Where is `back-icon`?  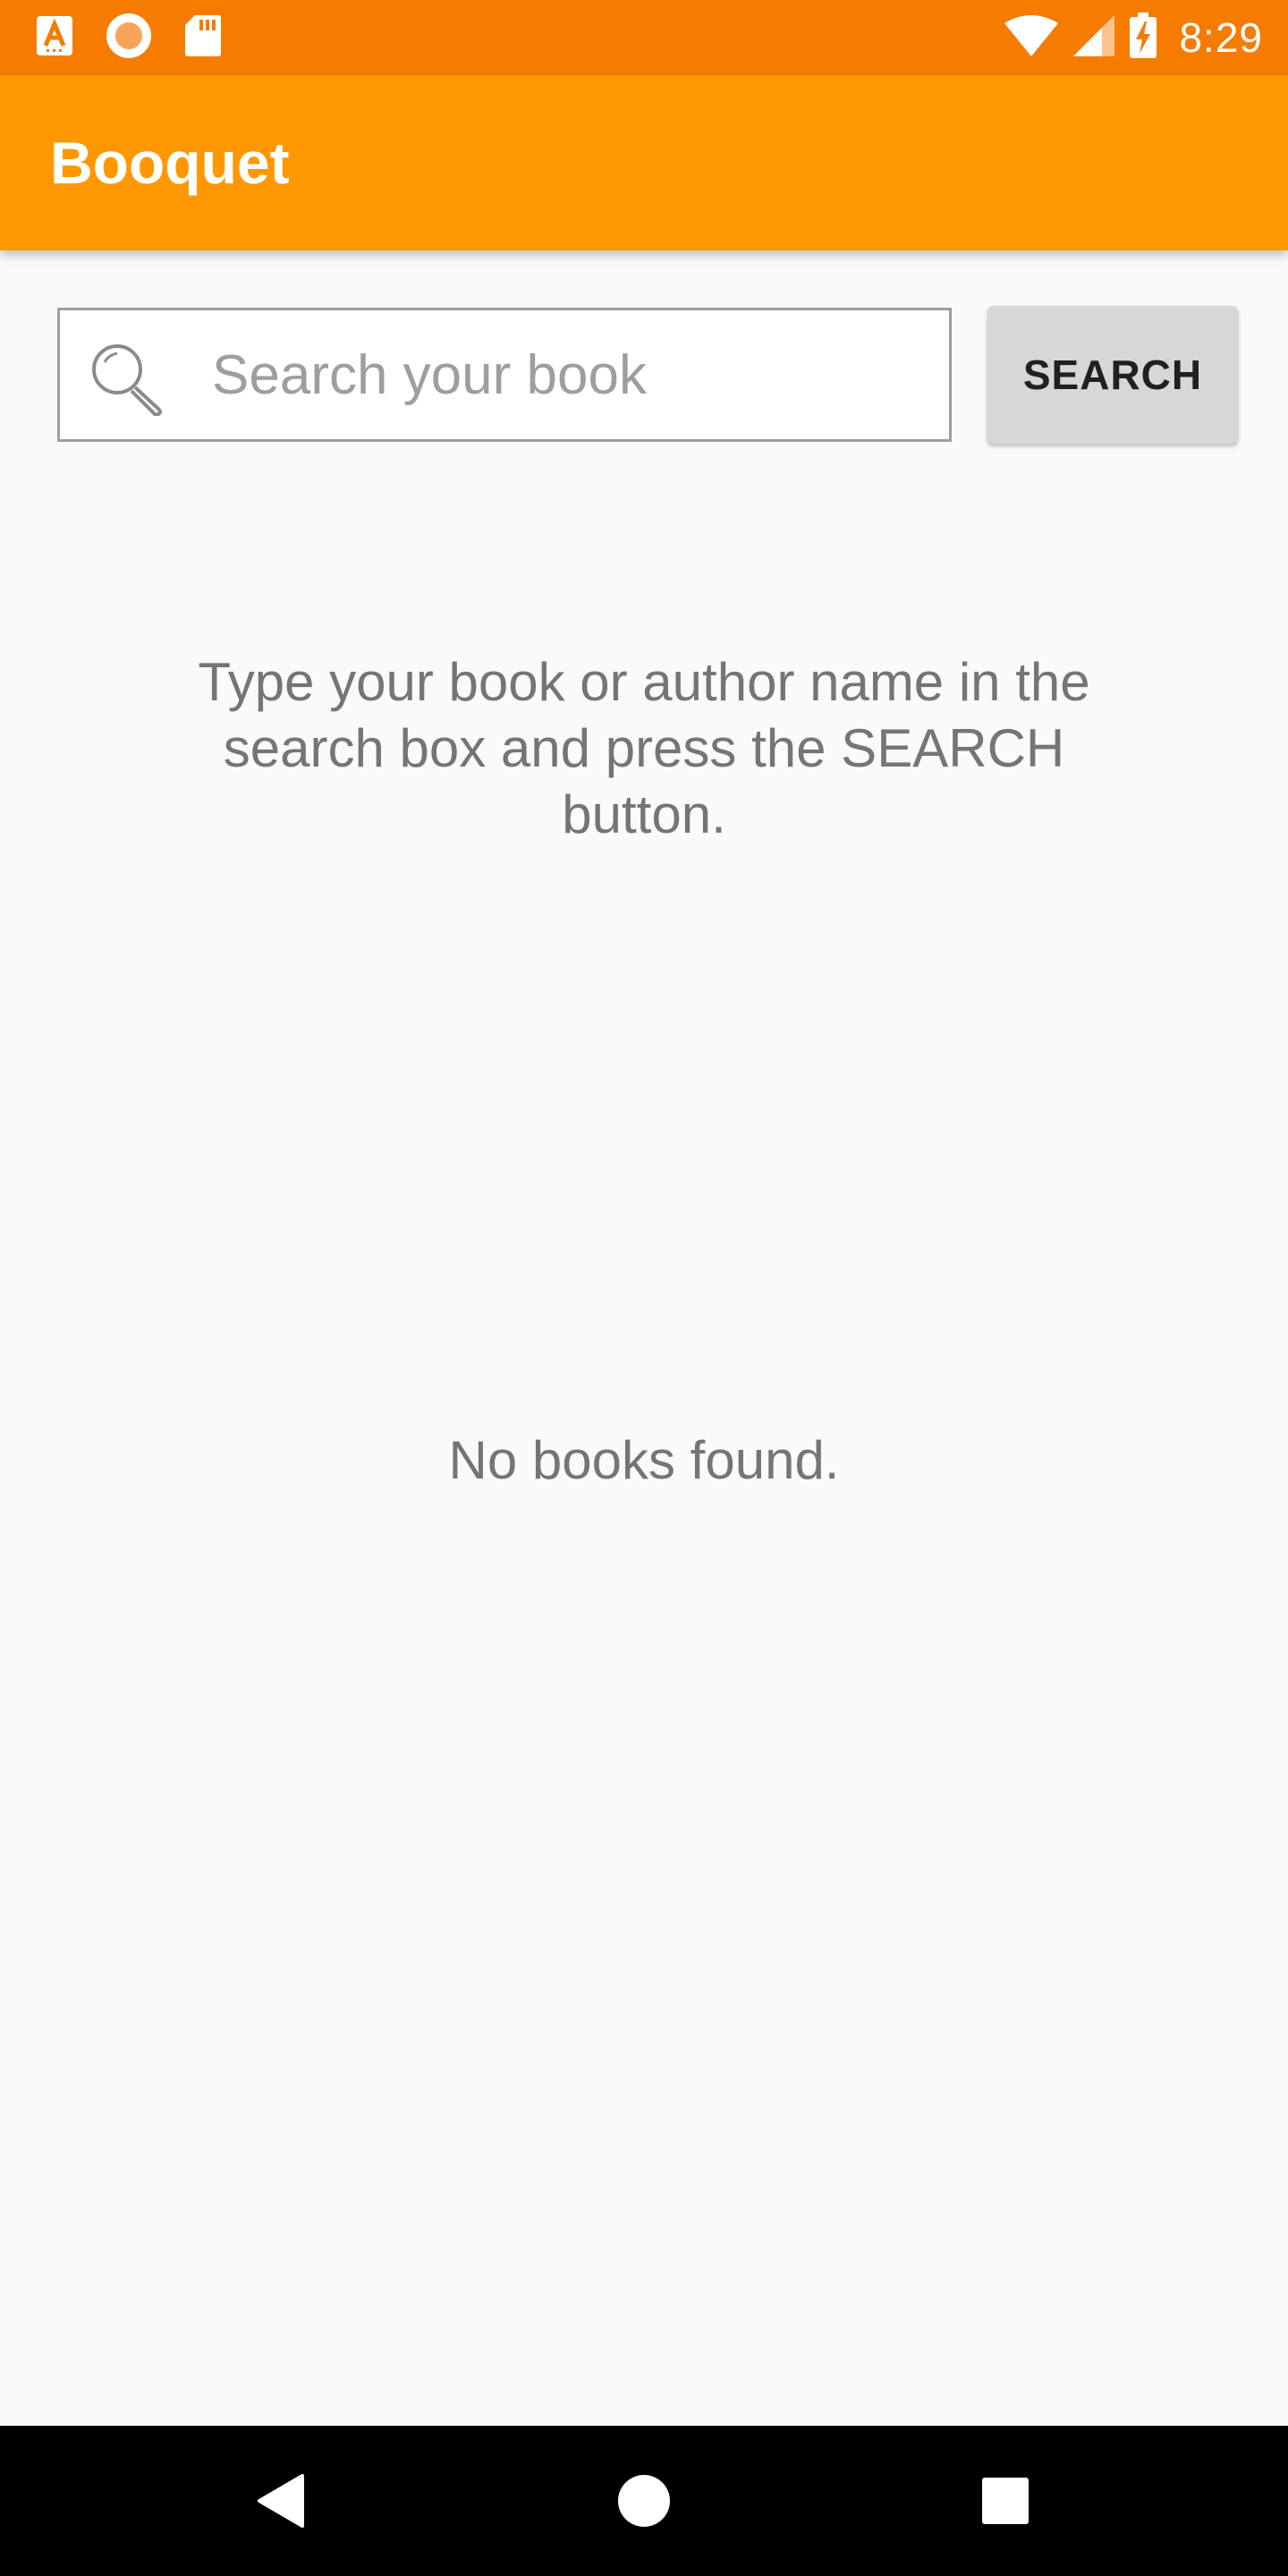
back-icon is located at coordinates (282, 2501).